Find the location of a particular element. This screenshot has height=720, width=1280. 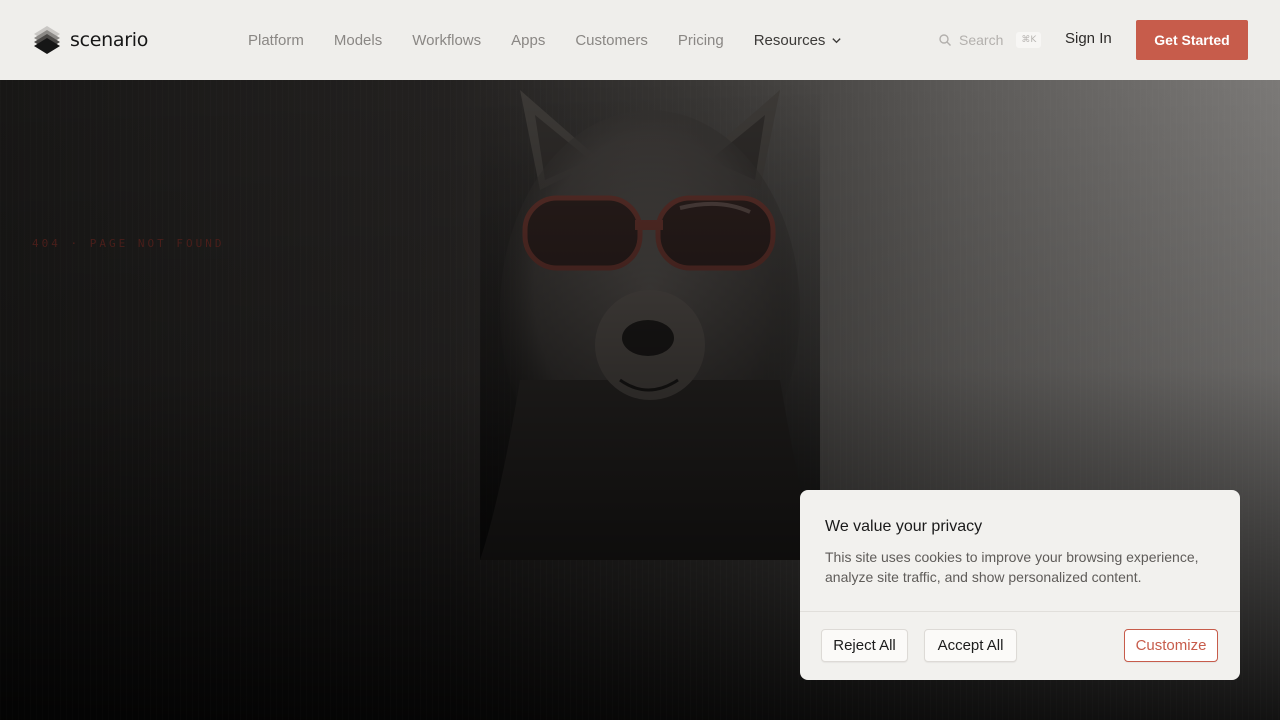

chevron-down-icon is located at coordinates (837, 40).